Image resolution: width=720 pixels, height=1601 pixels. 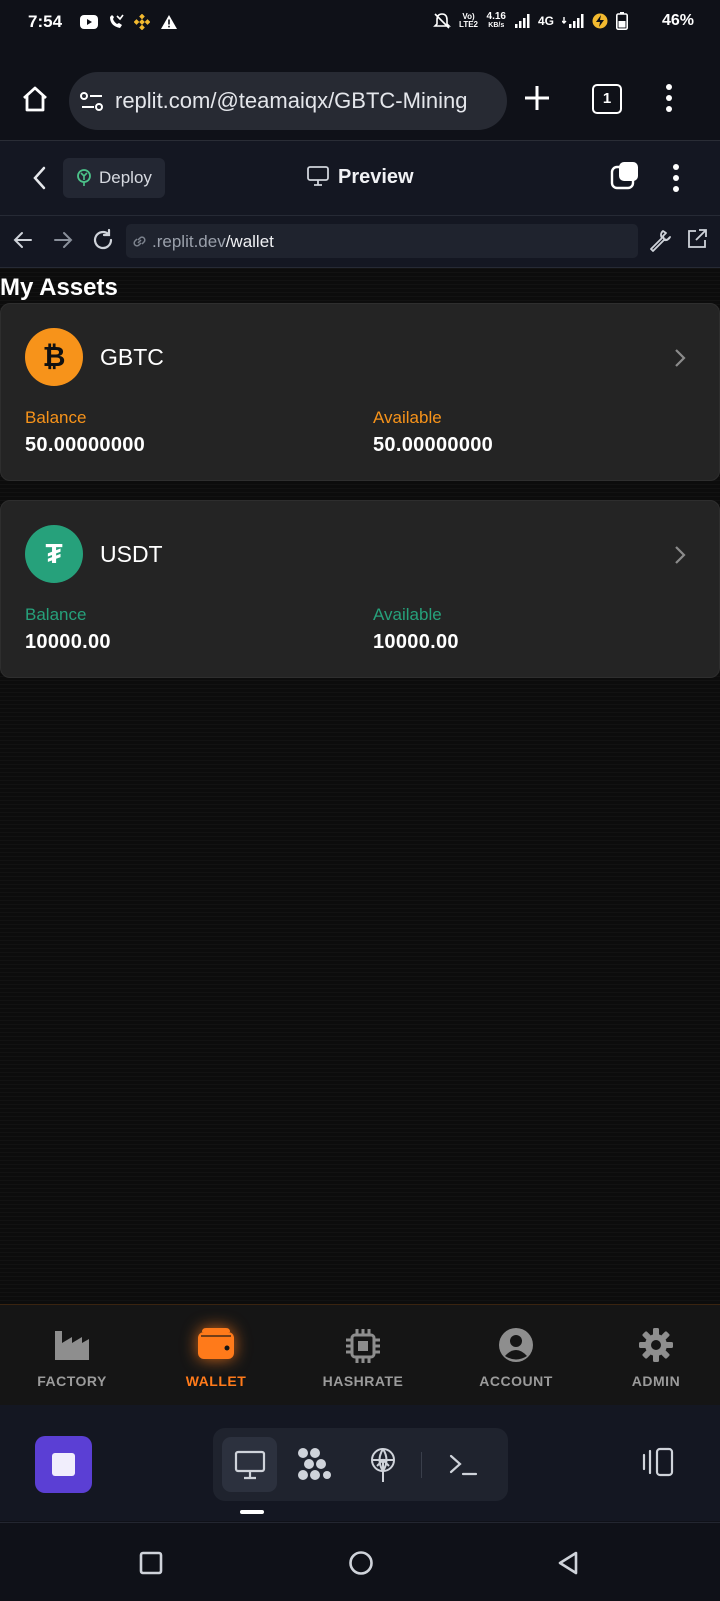 I want to click on webview-back-button, so click(x=23, y=240).